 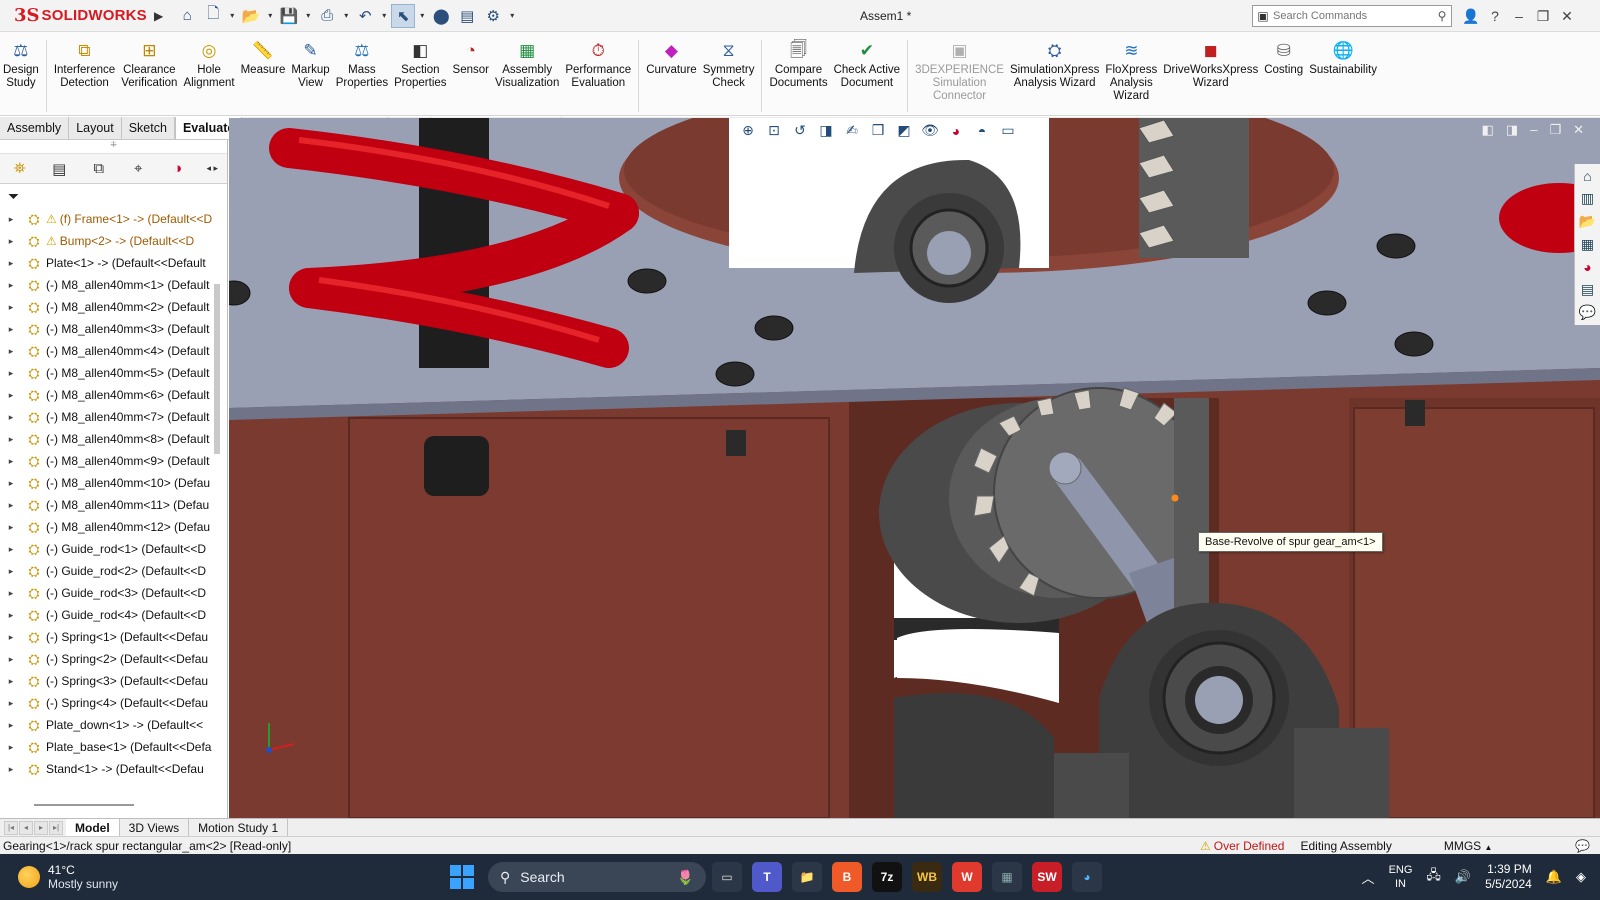 I want to click on design-library-icon: ▥, so click(x=1587, y=198).